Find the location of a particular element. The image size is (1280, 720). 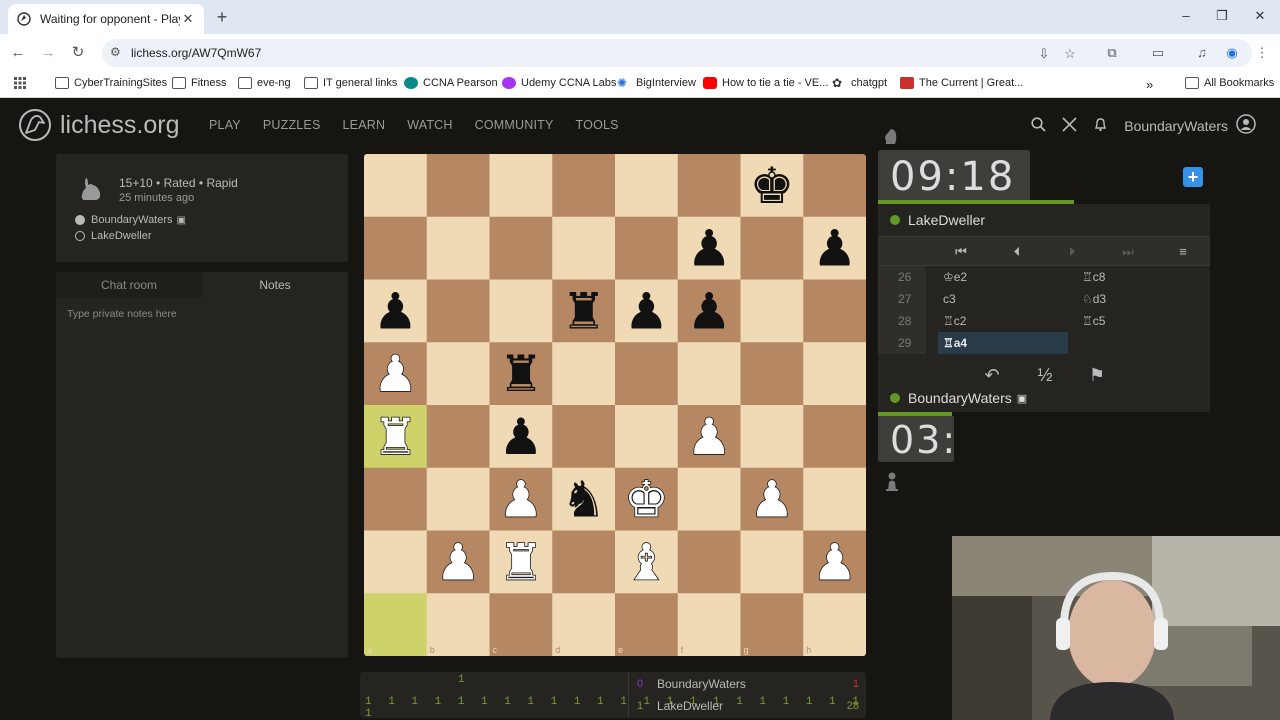

piece-c4: ♟ is located at coordinates (520, 437).